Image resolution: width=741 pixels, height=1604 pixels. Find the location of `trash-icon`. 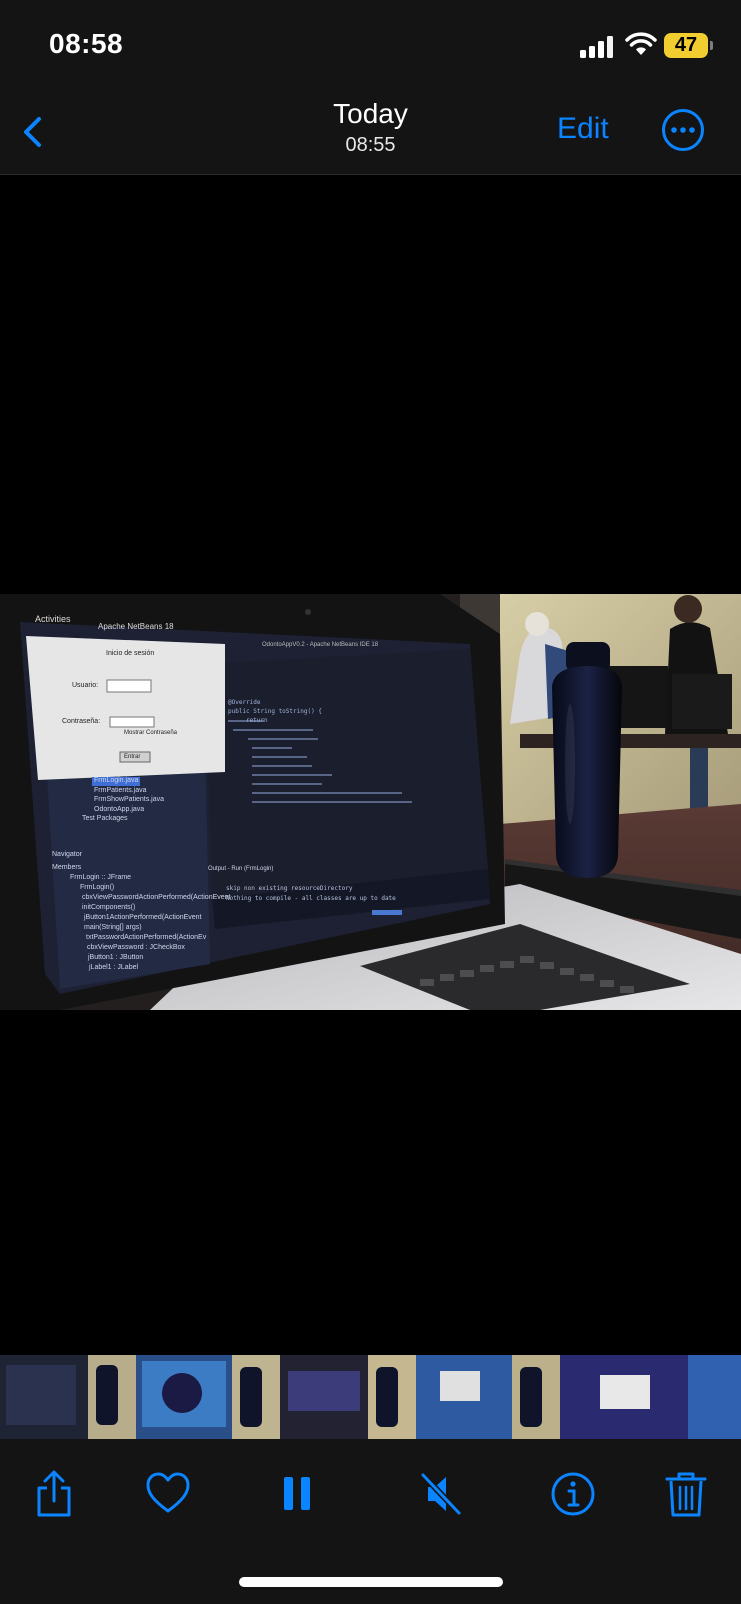

trash-icon is located at coordinates (686, 1494).